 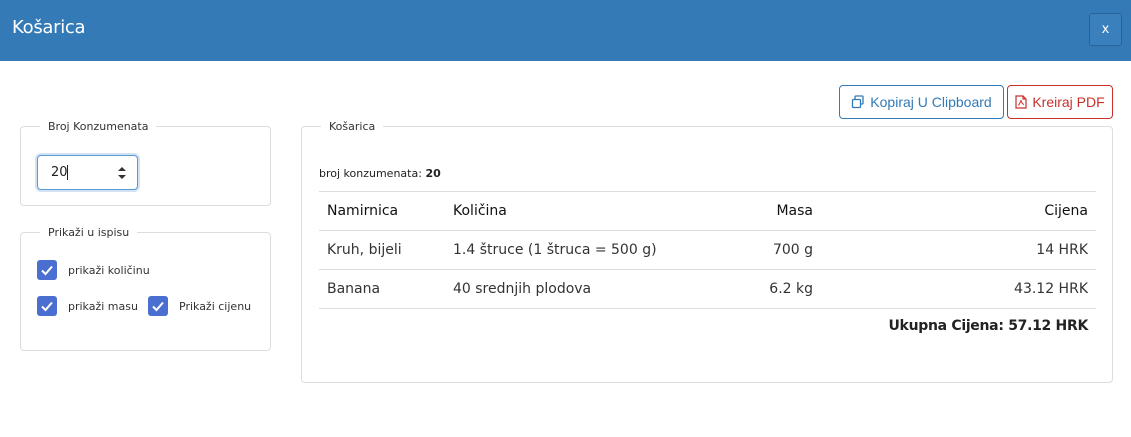 What do you see at coordinates (748, 211) in the screenshot?
I see `column-header-mass: Masa` at bounding box center [748, 211].